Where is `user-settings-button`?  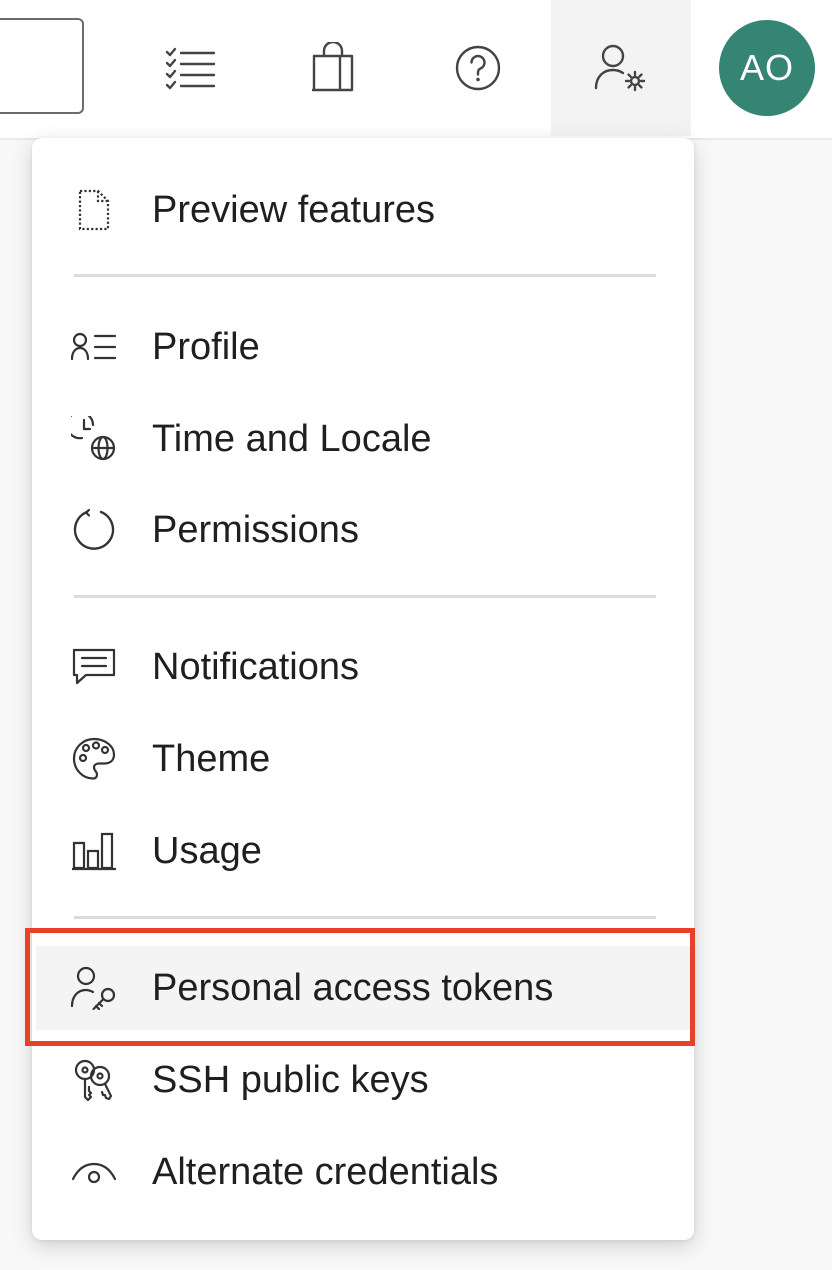 user-settings-button is located at coordinates (621, 68).